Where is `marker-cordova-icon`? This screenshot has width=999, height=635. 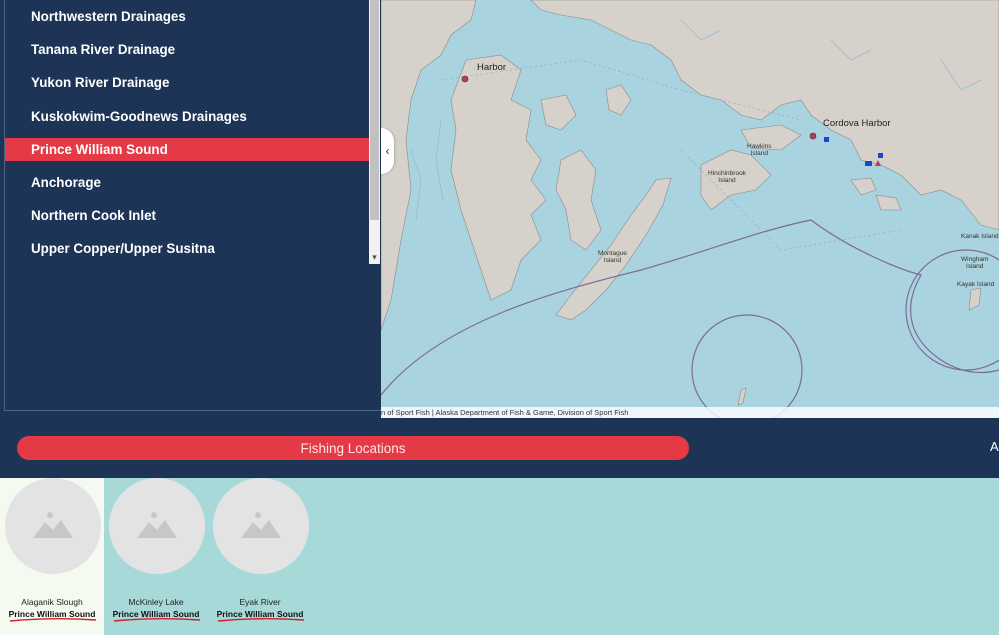
marker-cordova-icon is located at coordinates (813, 136).